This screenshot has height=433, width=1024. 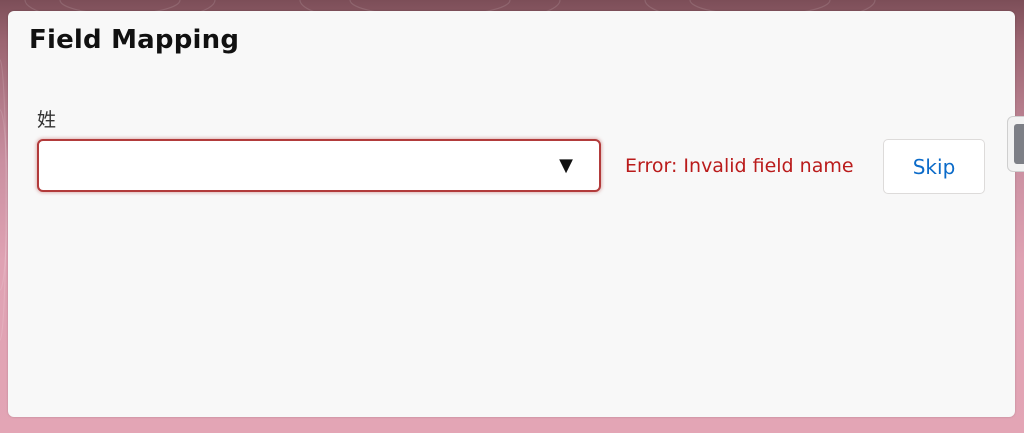 I want to click on field-select: ▼, so click(x=319, y=165).